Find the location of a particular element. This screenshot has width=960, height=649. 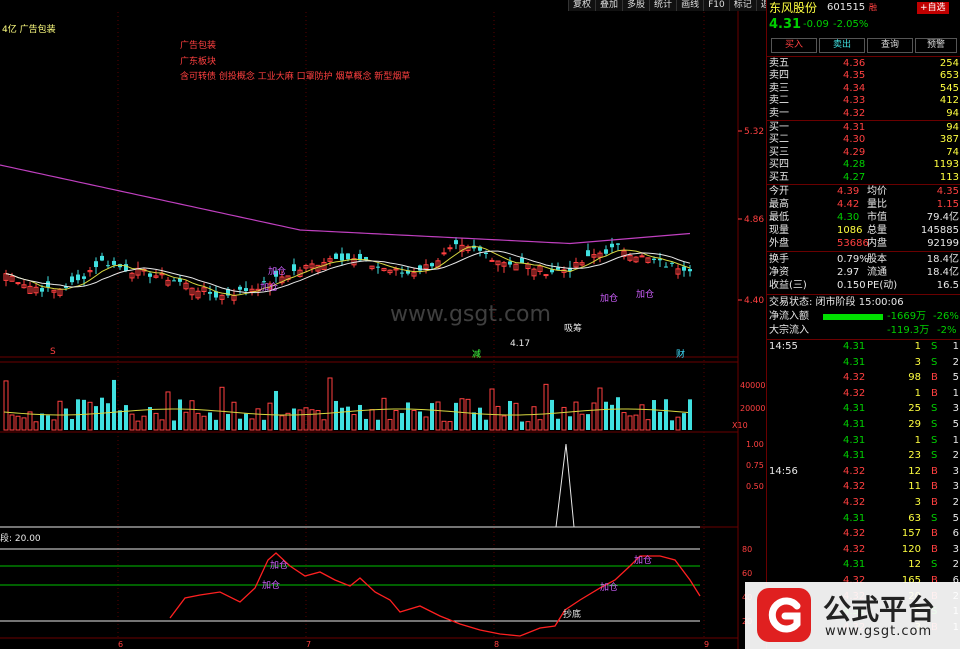

stat2-label-2: 股本 is located at coordinates (877, 259).